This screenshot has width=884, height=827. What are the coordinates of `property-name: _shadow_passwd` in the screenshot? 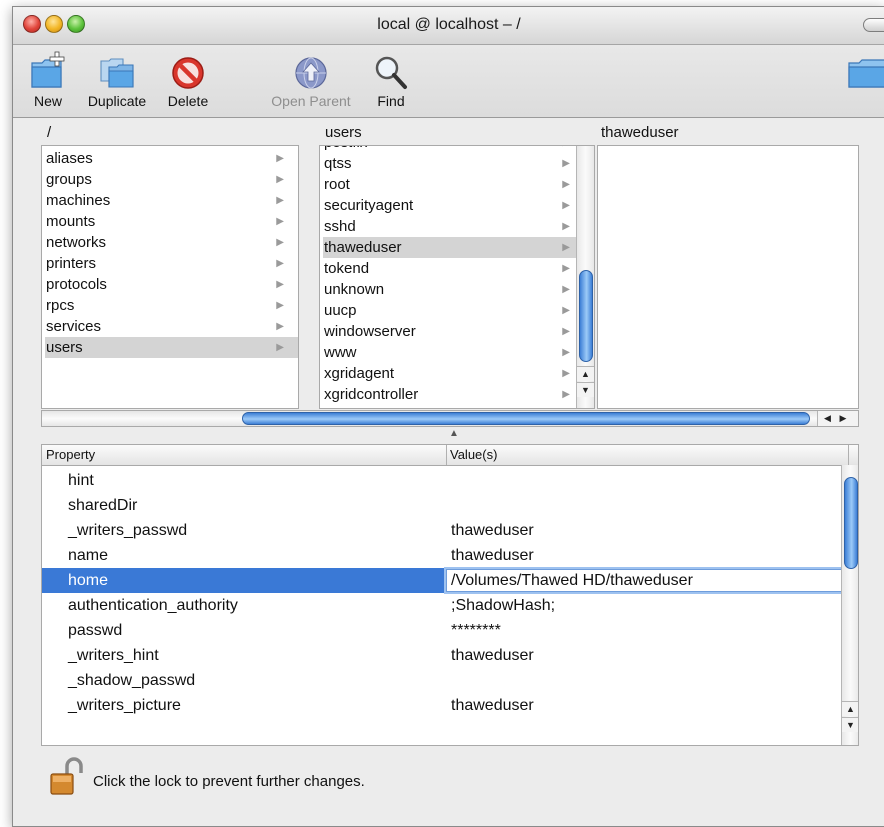 It's located at (132, 680).